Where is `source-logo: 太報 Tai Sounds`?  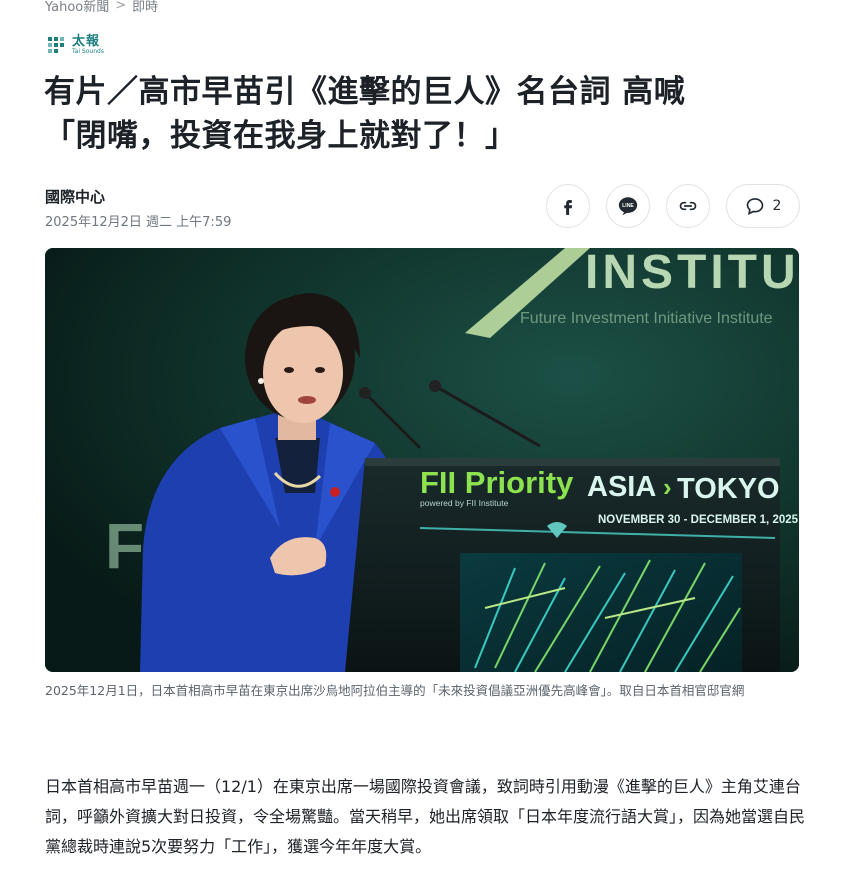
source-logo: 太報 Tai Sounds is located at coordinates (75, 45).